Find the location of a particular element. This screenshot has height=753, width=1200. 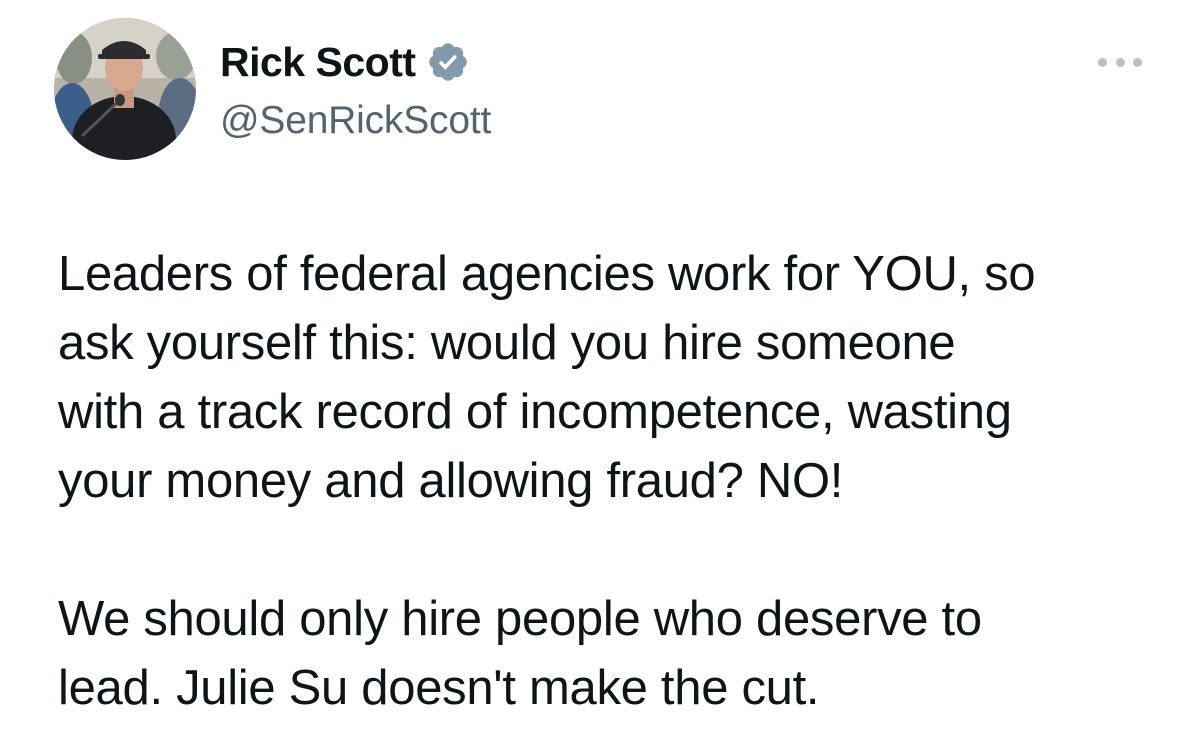

avatar-photo is located at coordinates (125, 89).